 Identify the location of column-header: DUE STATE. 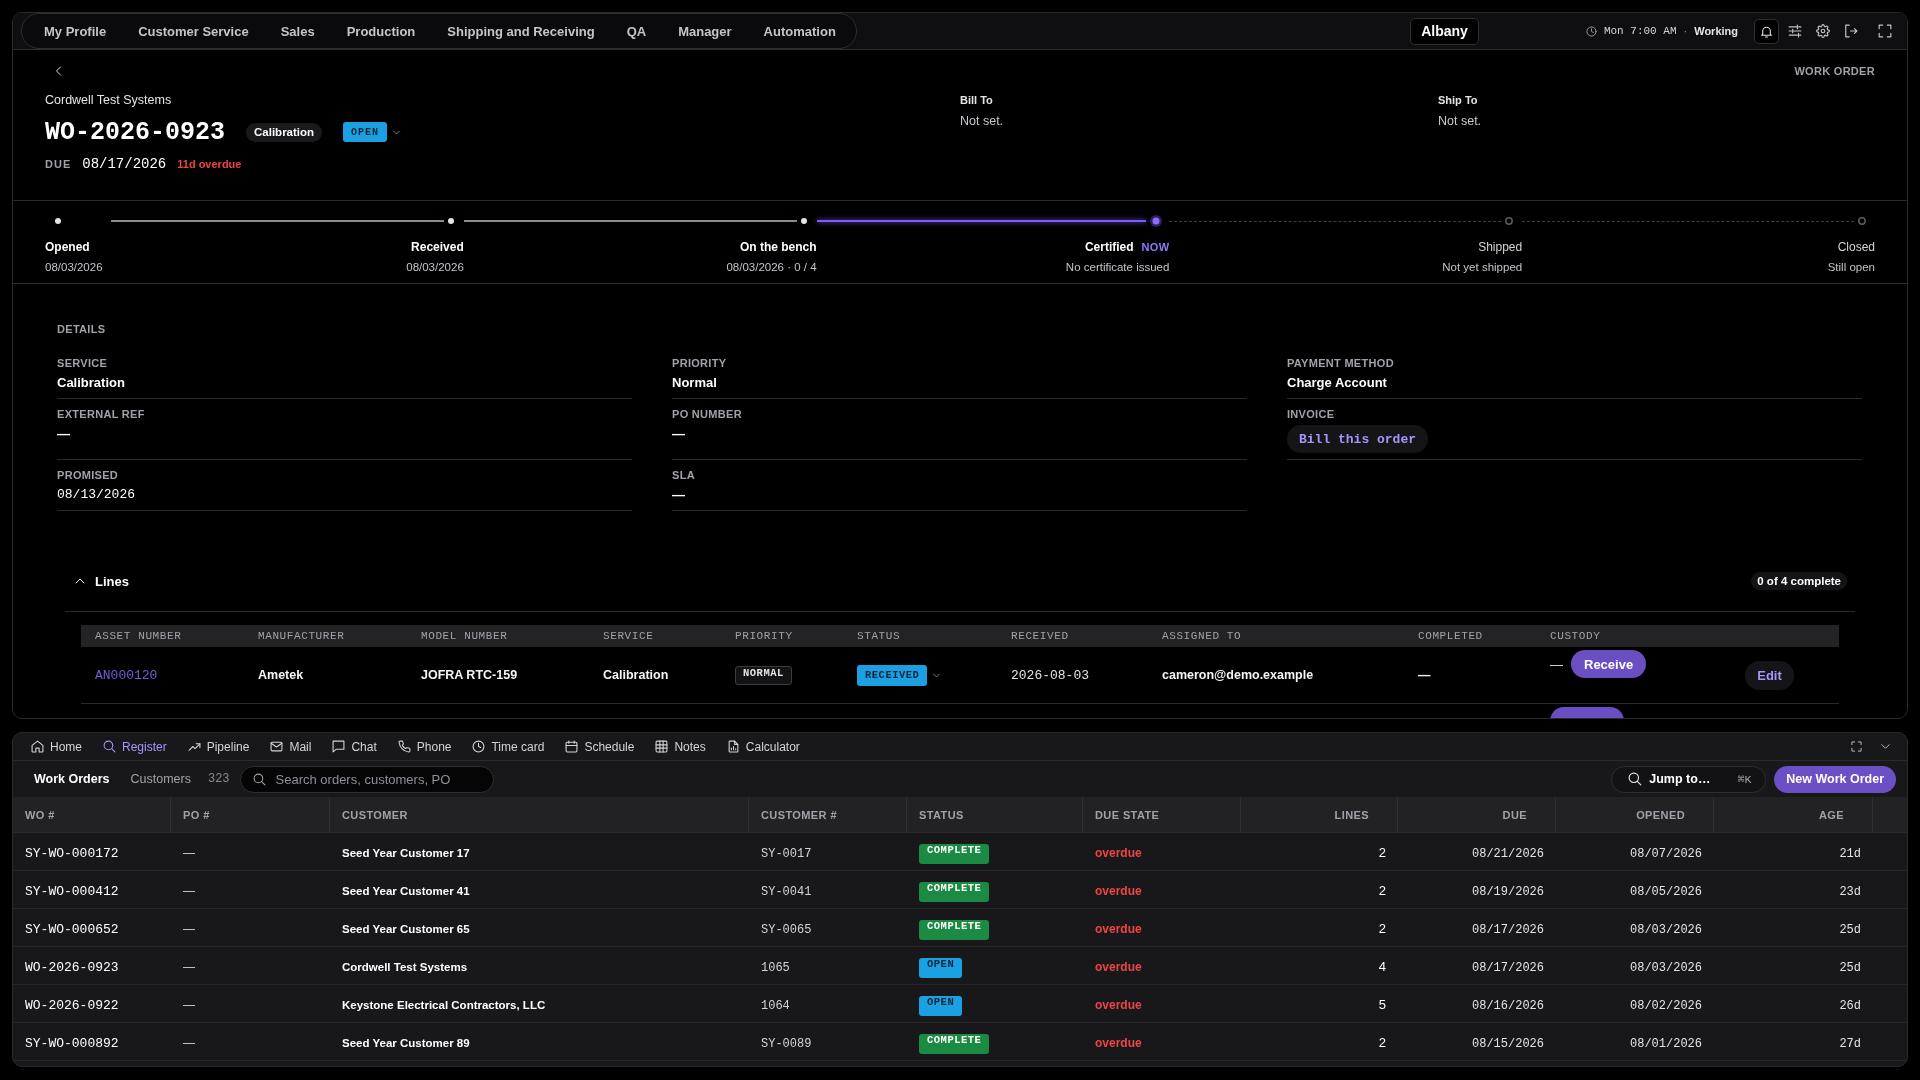
(1127, 814).